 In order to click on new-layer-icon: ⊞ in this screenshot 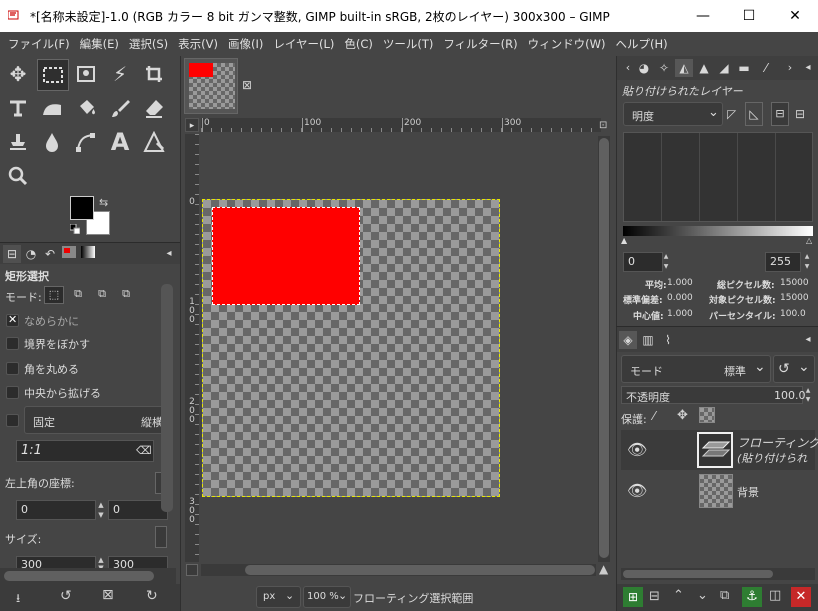, I will do `click(633, 597)`.